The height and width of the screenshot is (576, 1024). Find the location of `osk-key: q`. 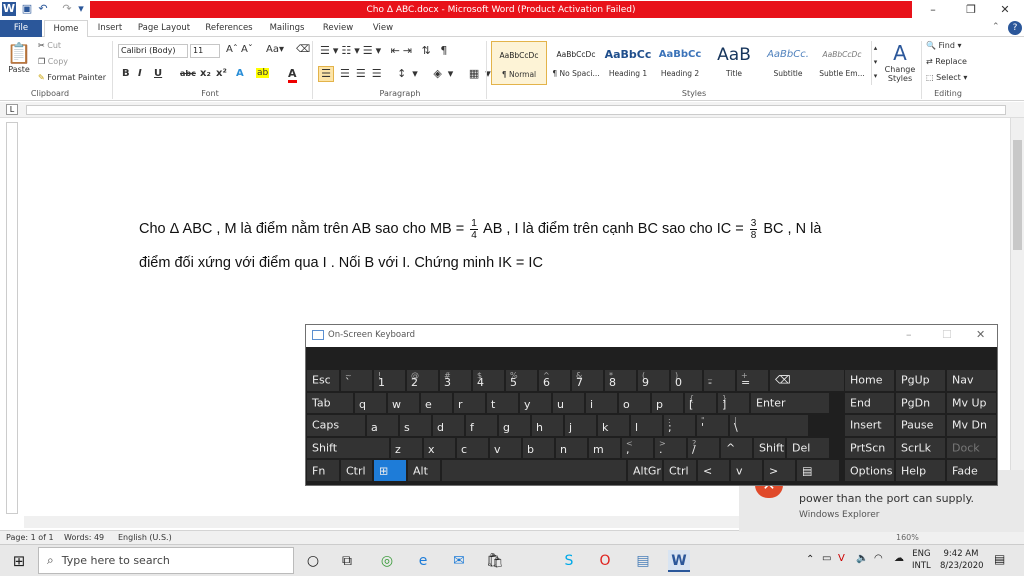

osk-key: q is located at coordinates (370, 403).